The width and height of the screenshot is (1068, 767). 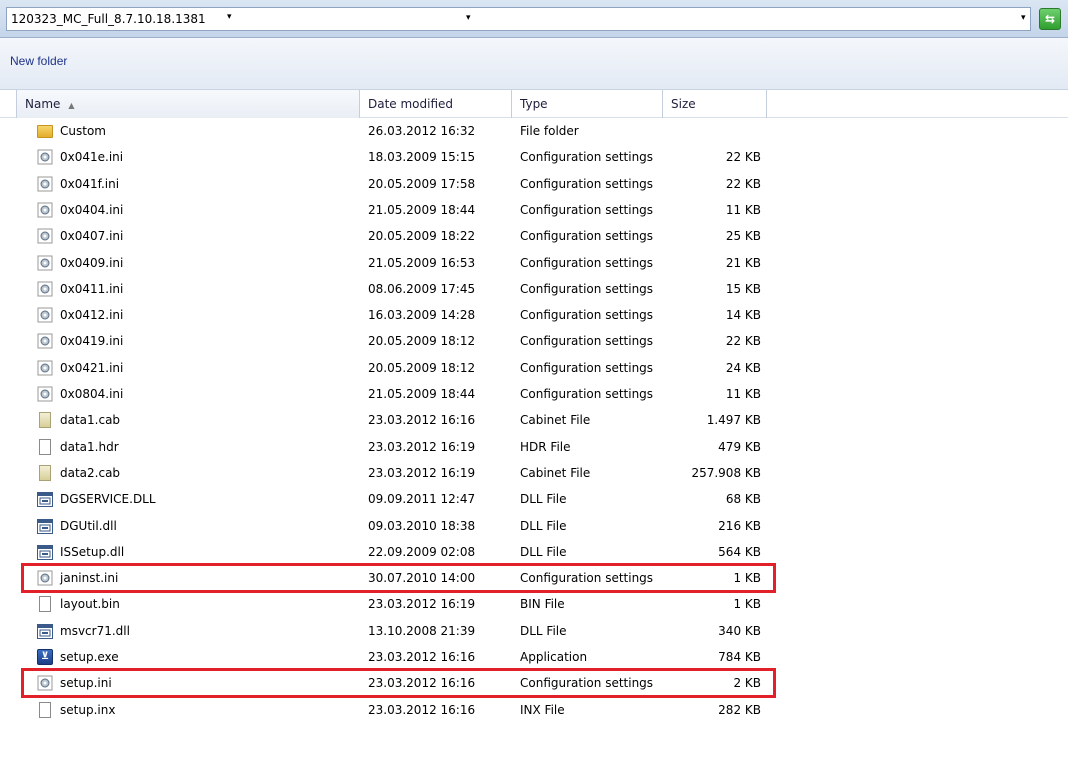 I want to click on column-header-date: Date modified, so click(x=436, y=104).